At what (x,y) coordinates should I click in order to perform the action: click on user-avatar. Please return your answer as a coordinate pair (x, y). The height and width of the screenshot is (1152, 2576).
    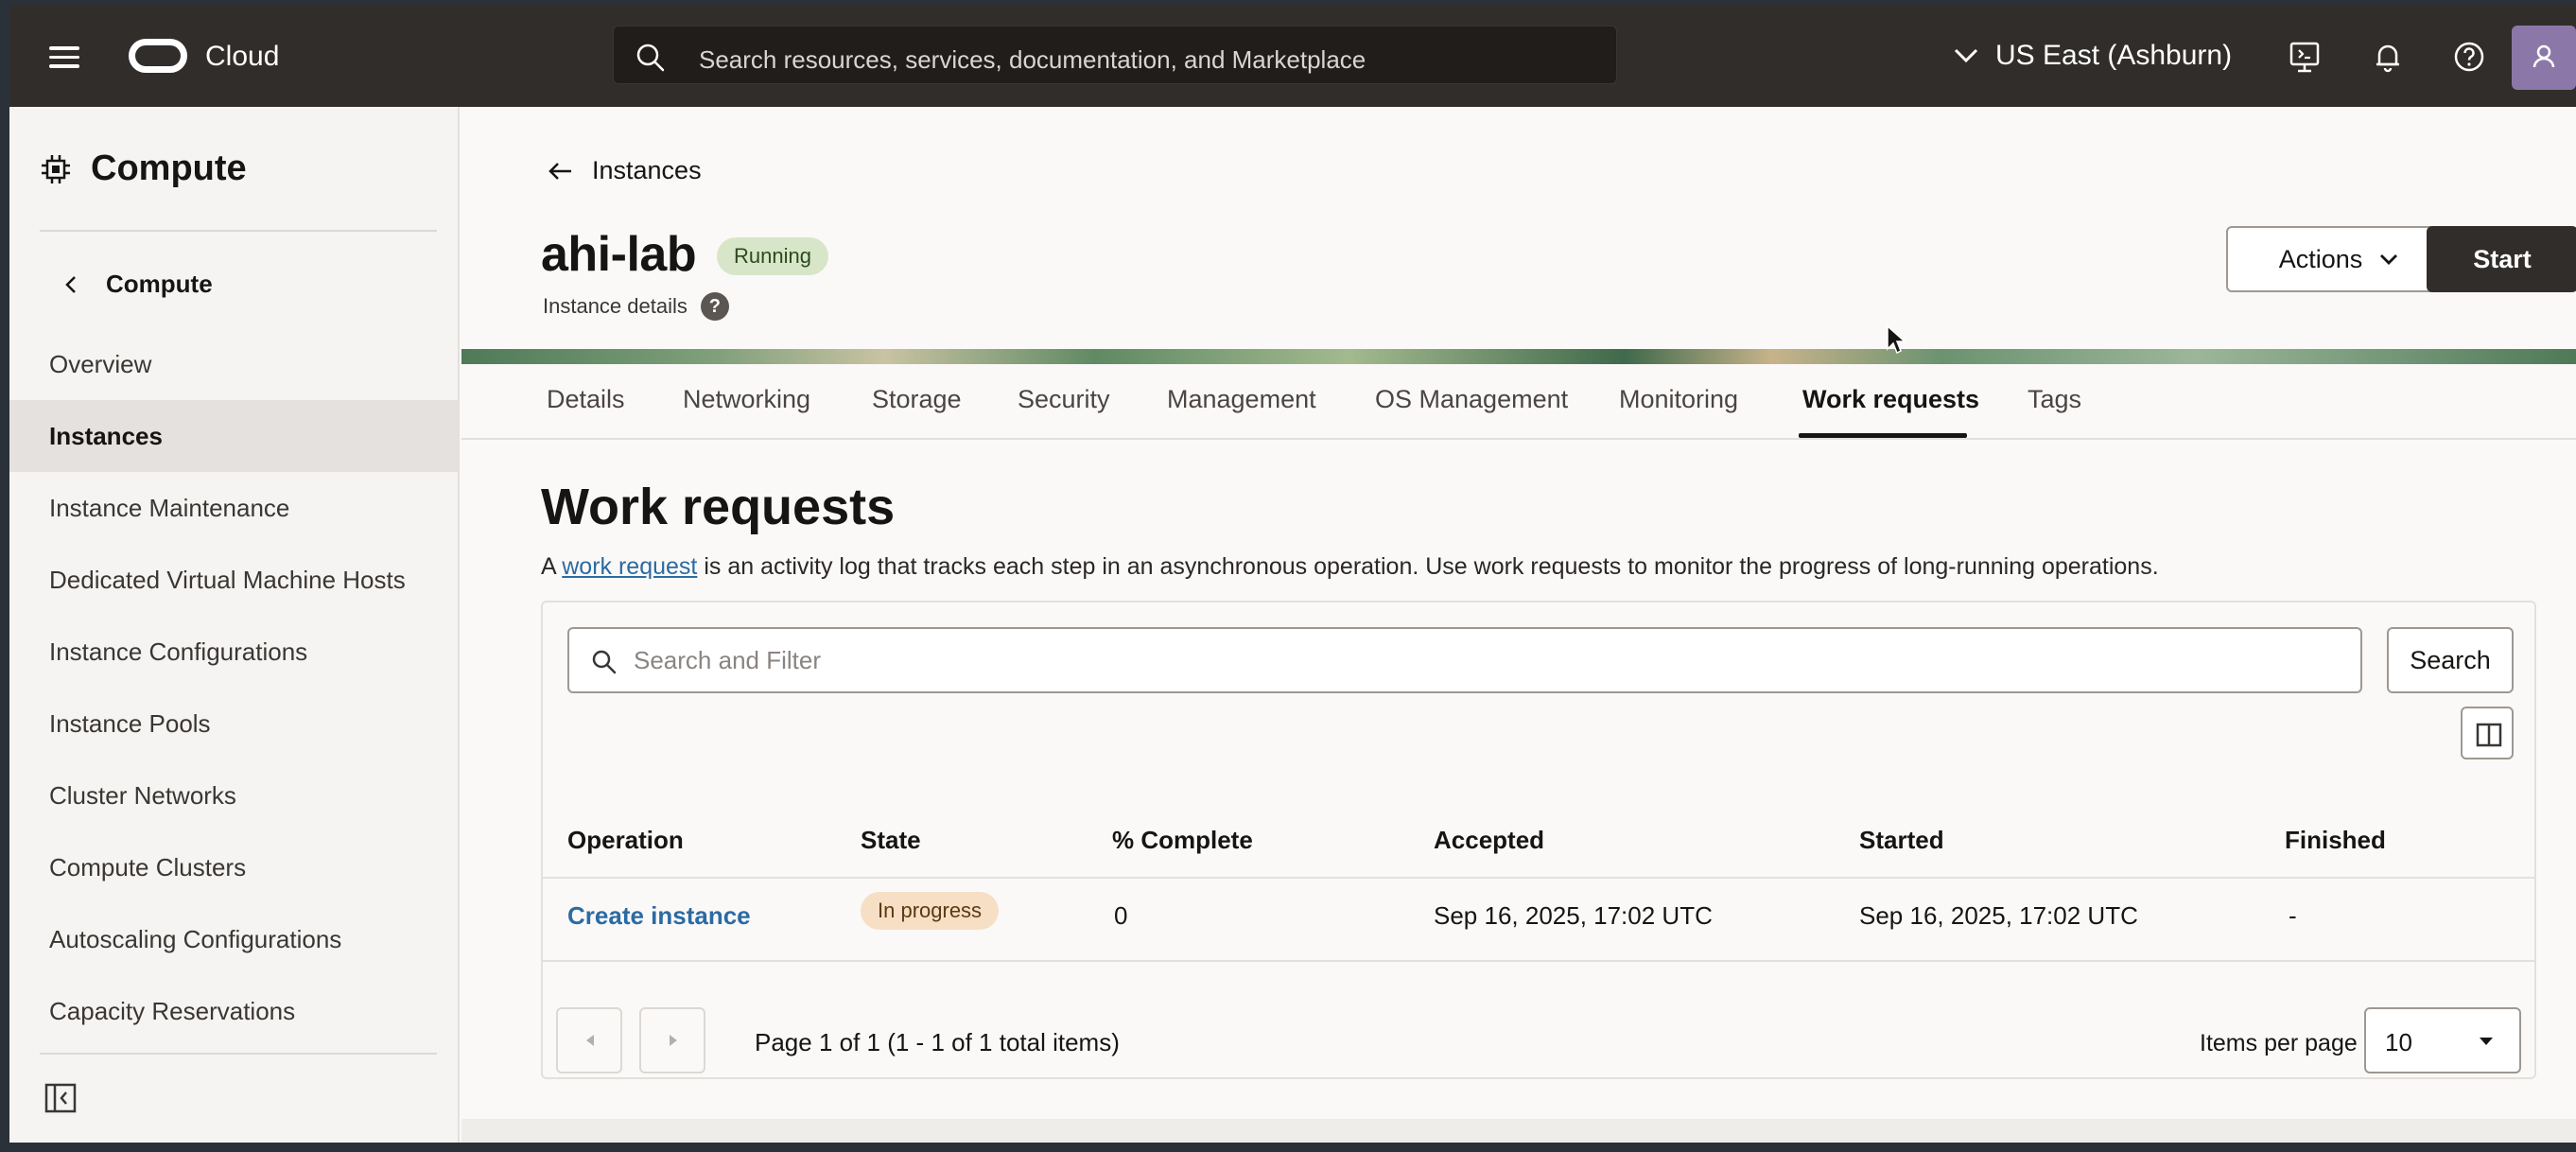
    Looking at the image, I should click on (2544, 58).